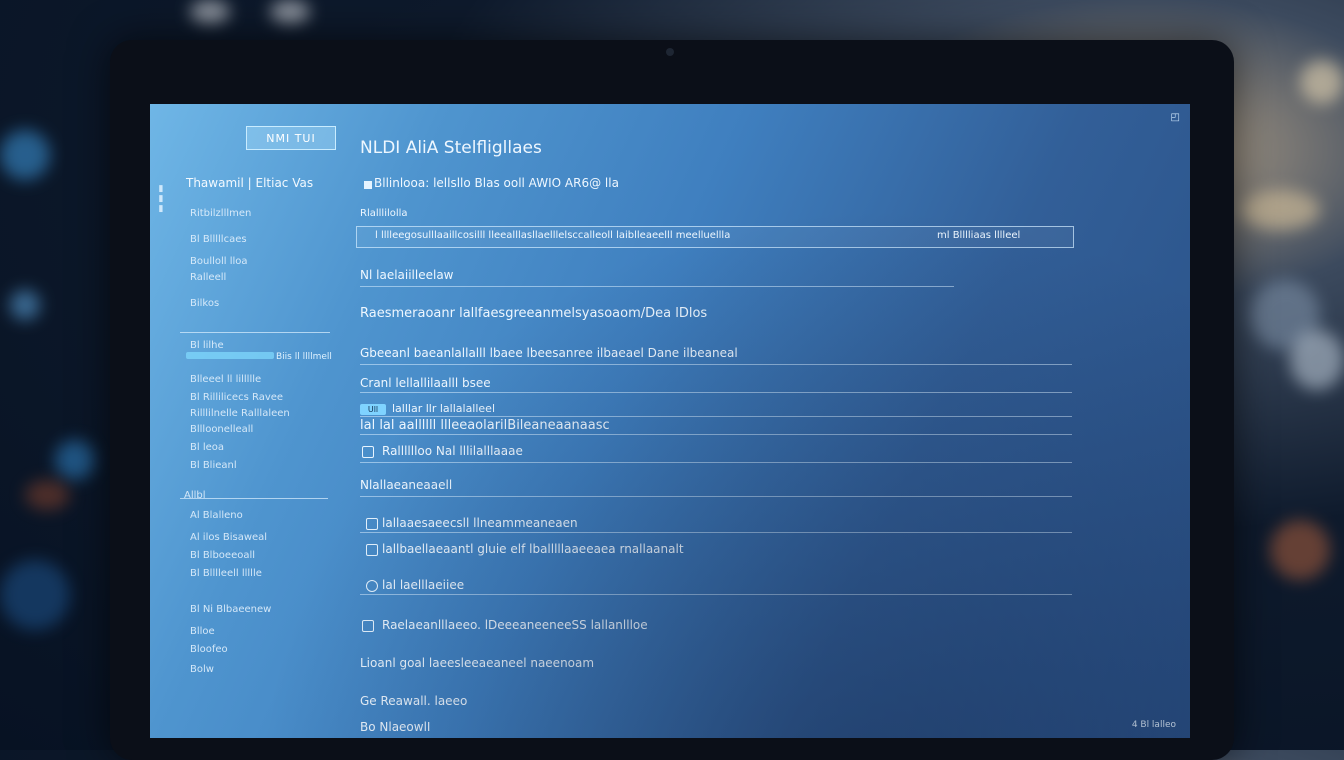  Describe the element at coordinates (209, 649) in the screenshot. I see `sidebar-item: Bloofeo` at that location.